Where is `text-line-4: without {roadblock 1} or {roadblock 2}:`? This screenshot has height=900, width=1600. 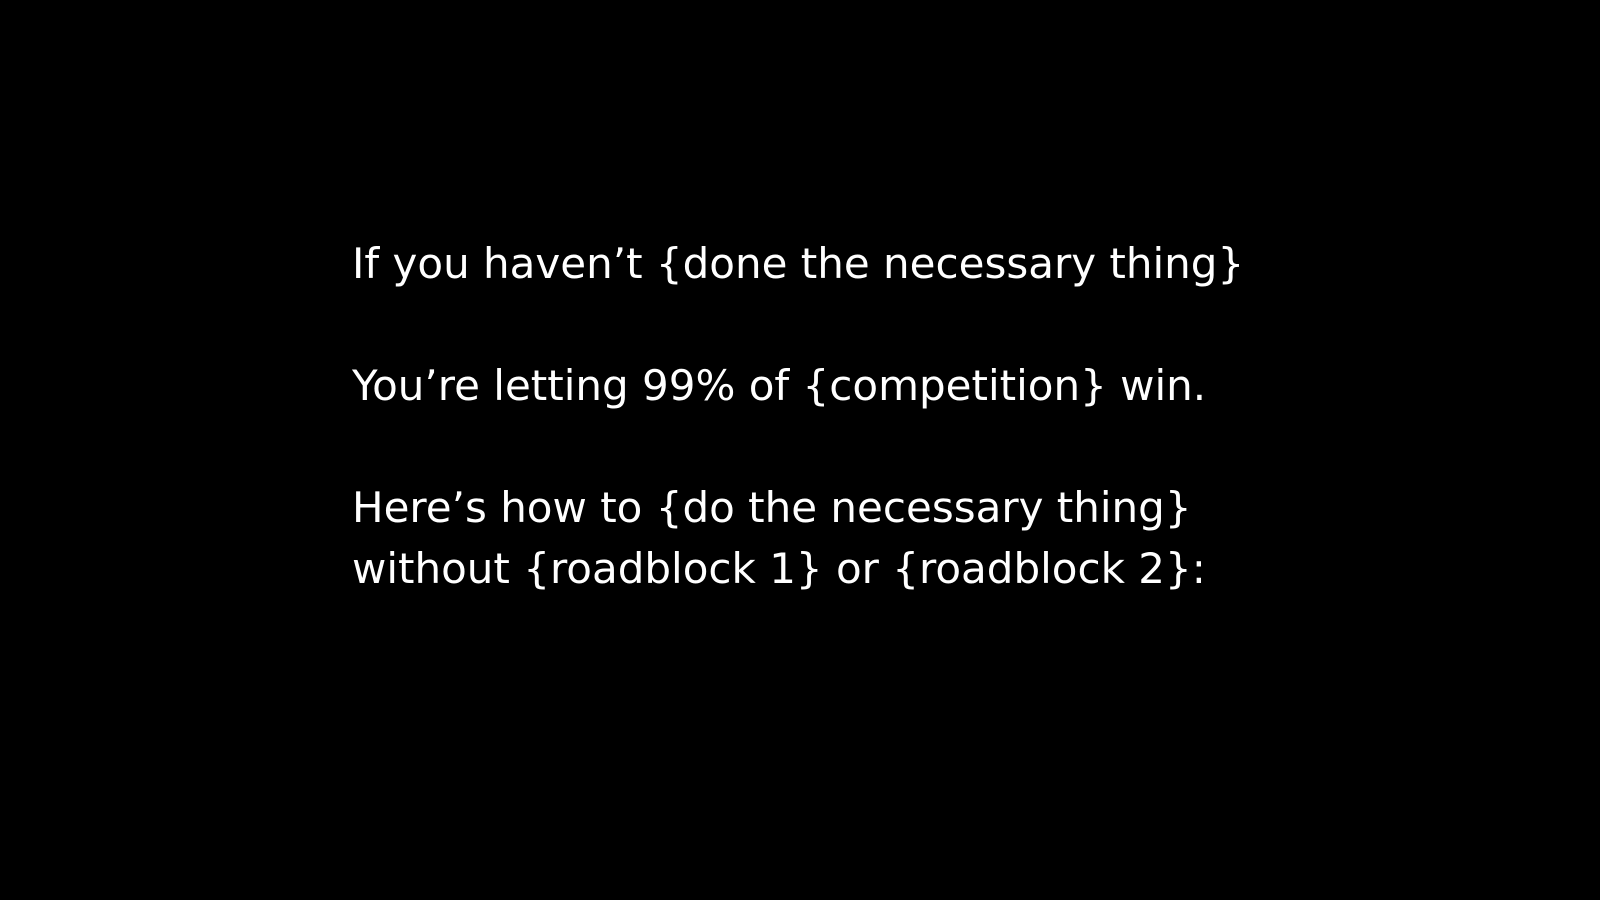
text-line-4: without {roadblock 1} or {roadblock 2}: is located at coordinates (779, 568).